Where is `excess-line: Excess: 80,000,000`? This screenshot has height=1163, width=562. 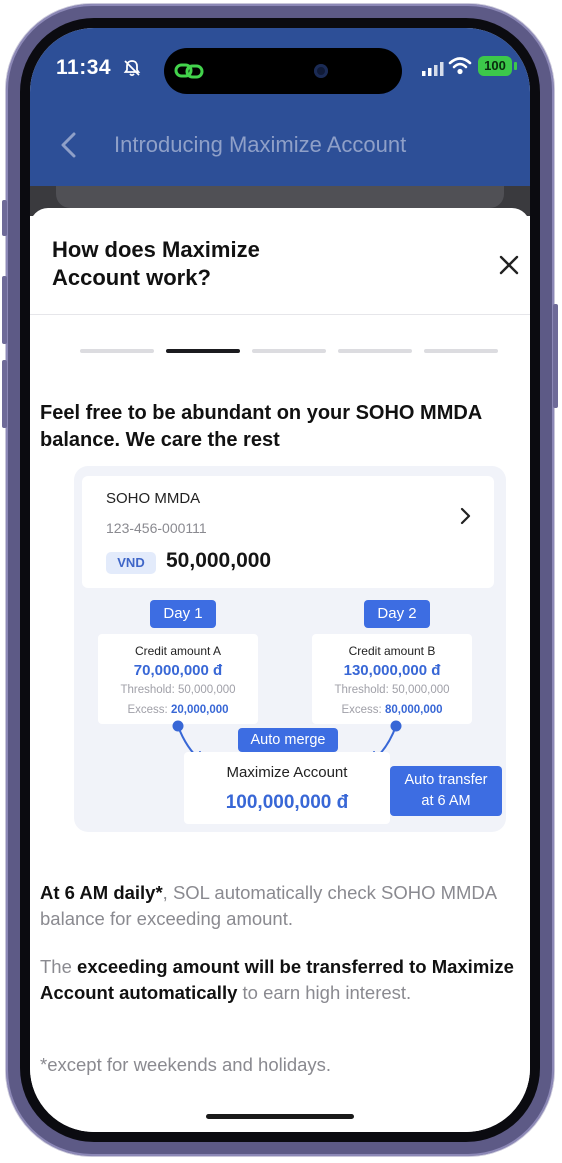
excess-line: Excess: 80,000,000 is located at coordinates (392, 710).